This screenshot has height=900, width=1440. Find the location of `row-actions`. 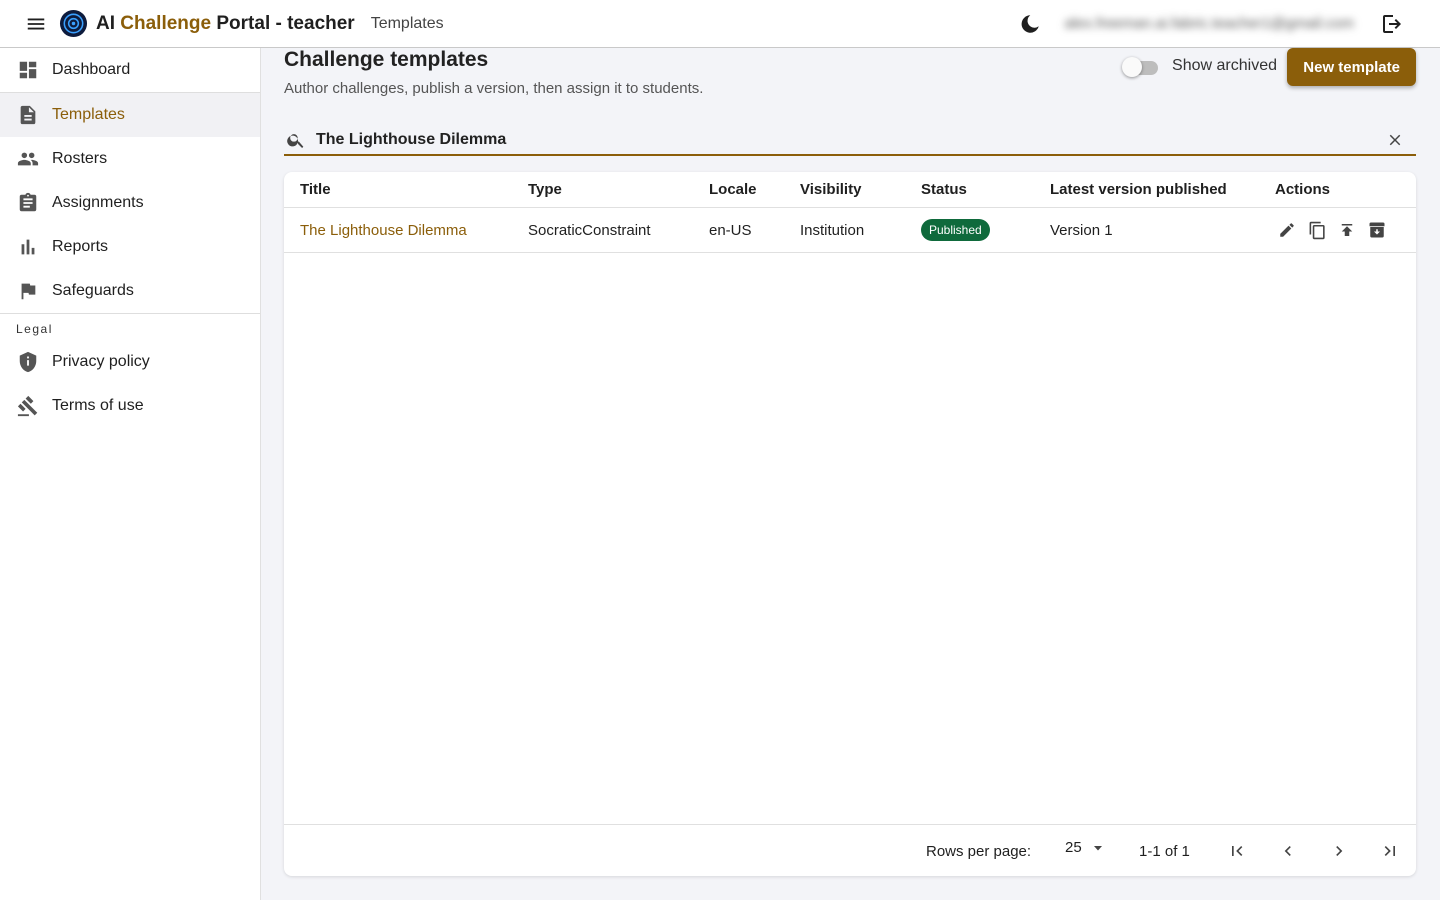

row-actions is located at coordinates (1335, 230).